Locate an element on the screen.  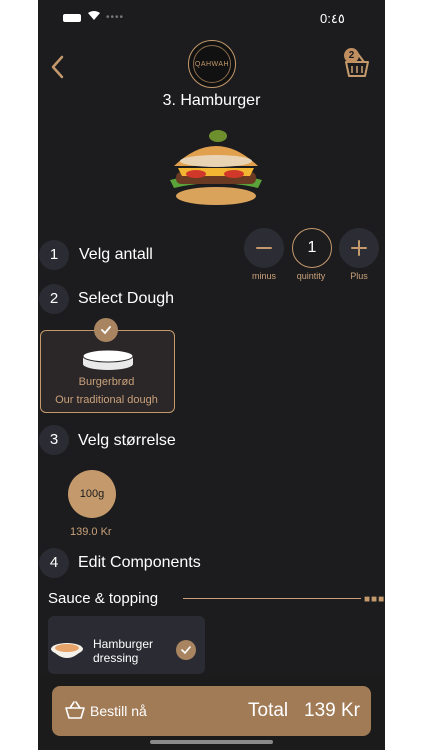
total-label: Total is located at coordinates (268, 710).